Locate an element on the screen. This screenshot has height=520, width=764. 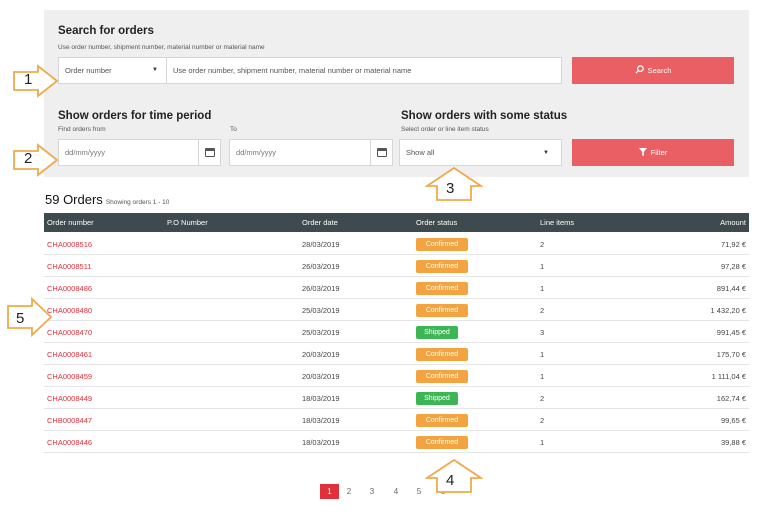
order-number-link: CHA0008459 is located at coordinates (69, 376).